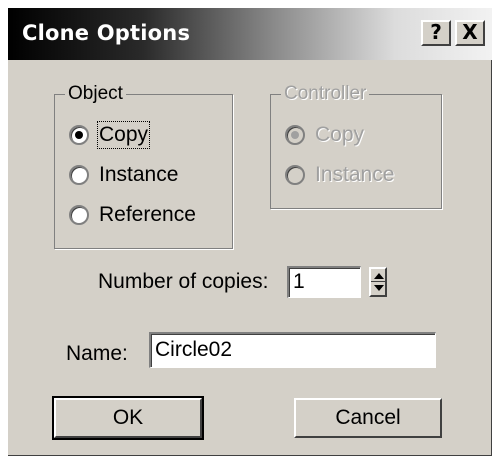  I want to click on radio-controller-instance-icon, so click(295, 175).